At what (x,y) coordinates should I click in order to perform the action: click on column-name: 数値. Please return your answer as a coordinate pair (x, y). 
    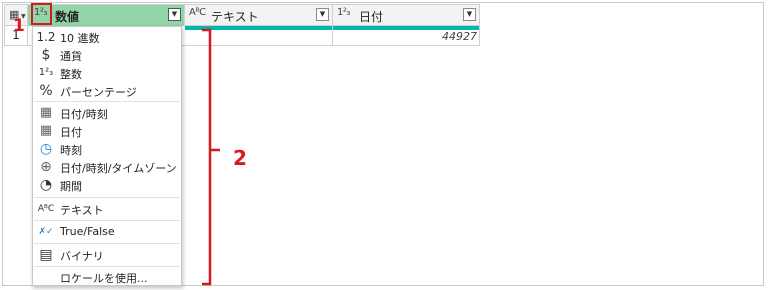
    Looking at the image, I should click on (67, 17).